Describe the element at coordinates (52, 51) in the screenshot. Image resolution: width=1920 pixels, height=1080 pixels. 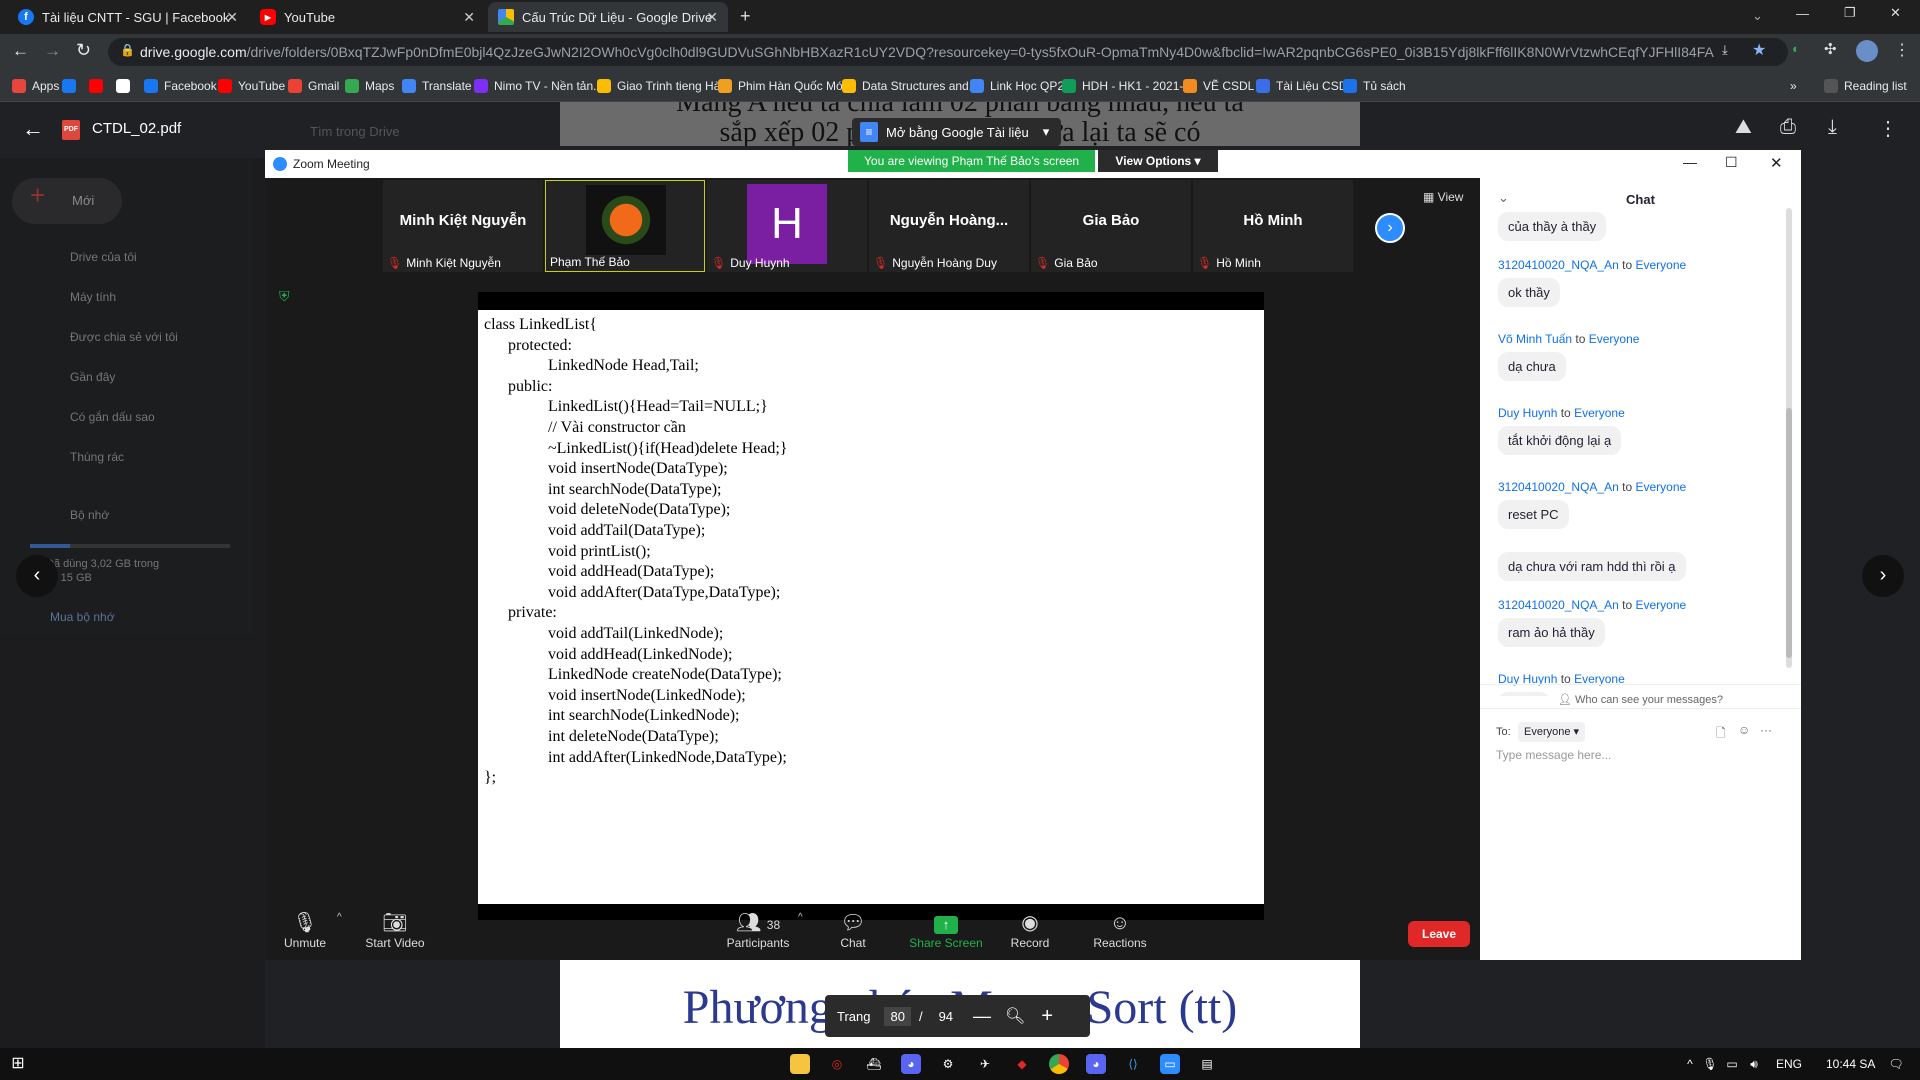
I see `forward-icon: →` at that location.